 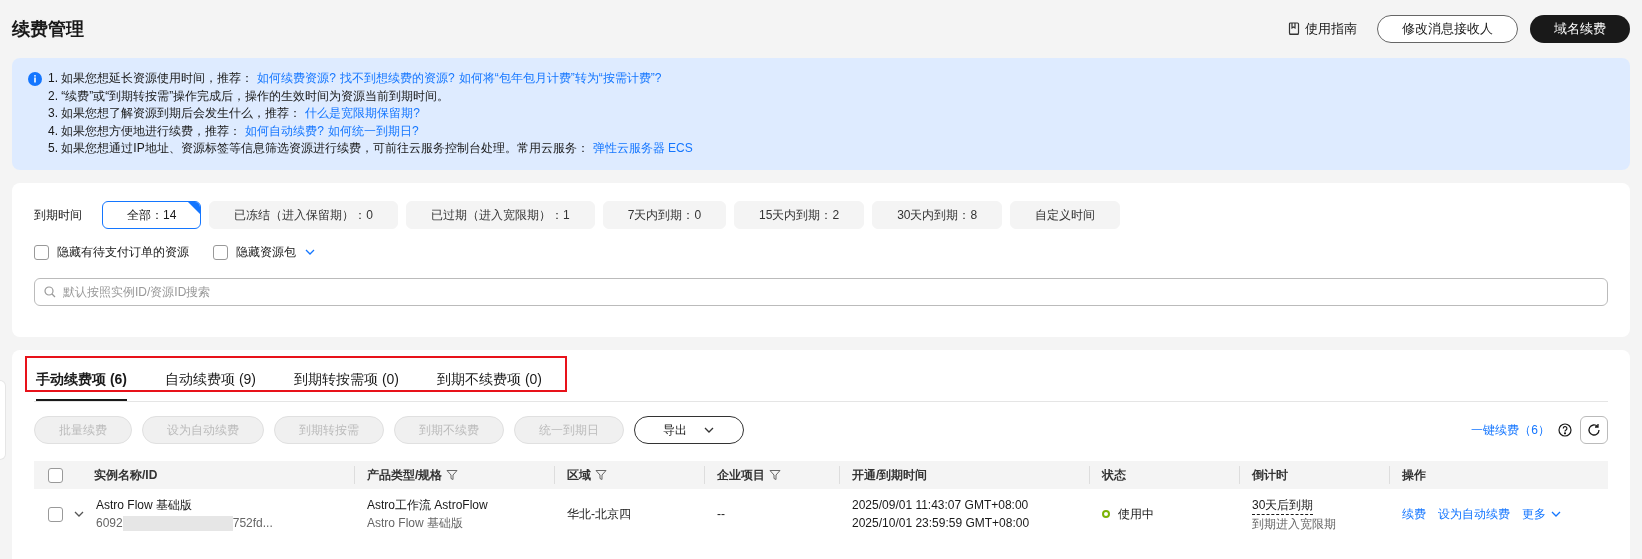 I want to click on product-spec: Astro Flow 基础版, so click(x=415, y=523).